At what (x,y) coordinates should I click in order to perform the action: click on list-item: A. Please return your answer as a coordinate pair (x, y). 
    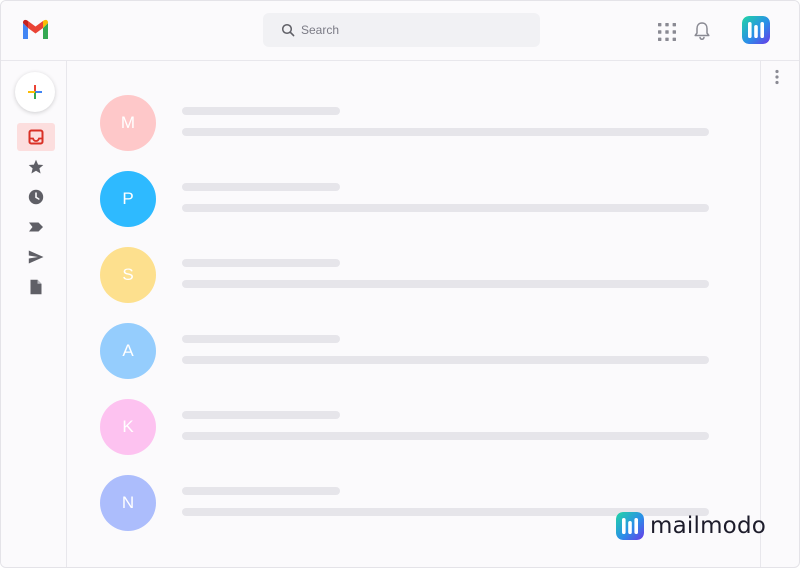
    Looking at the image, I should click on (413, 352).